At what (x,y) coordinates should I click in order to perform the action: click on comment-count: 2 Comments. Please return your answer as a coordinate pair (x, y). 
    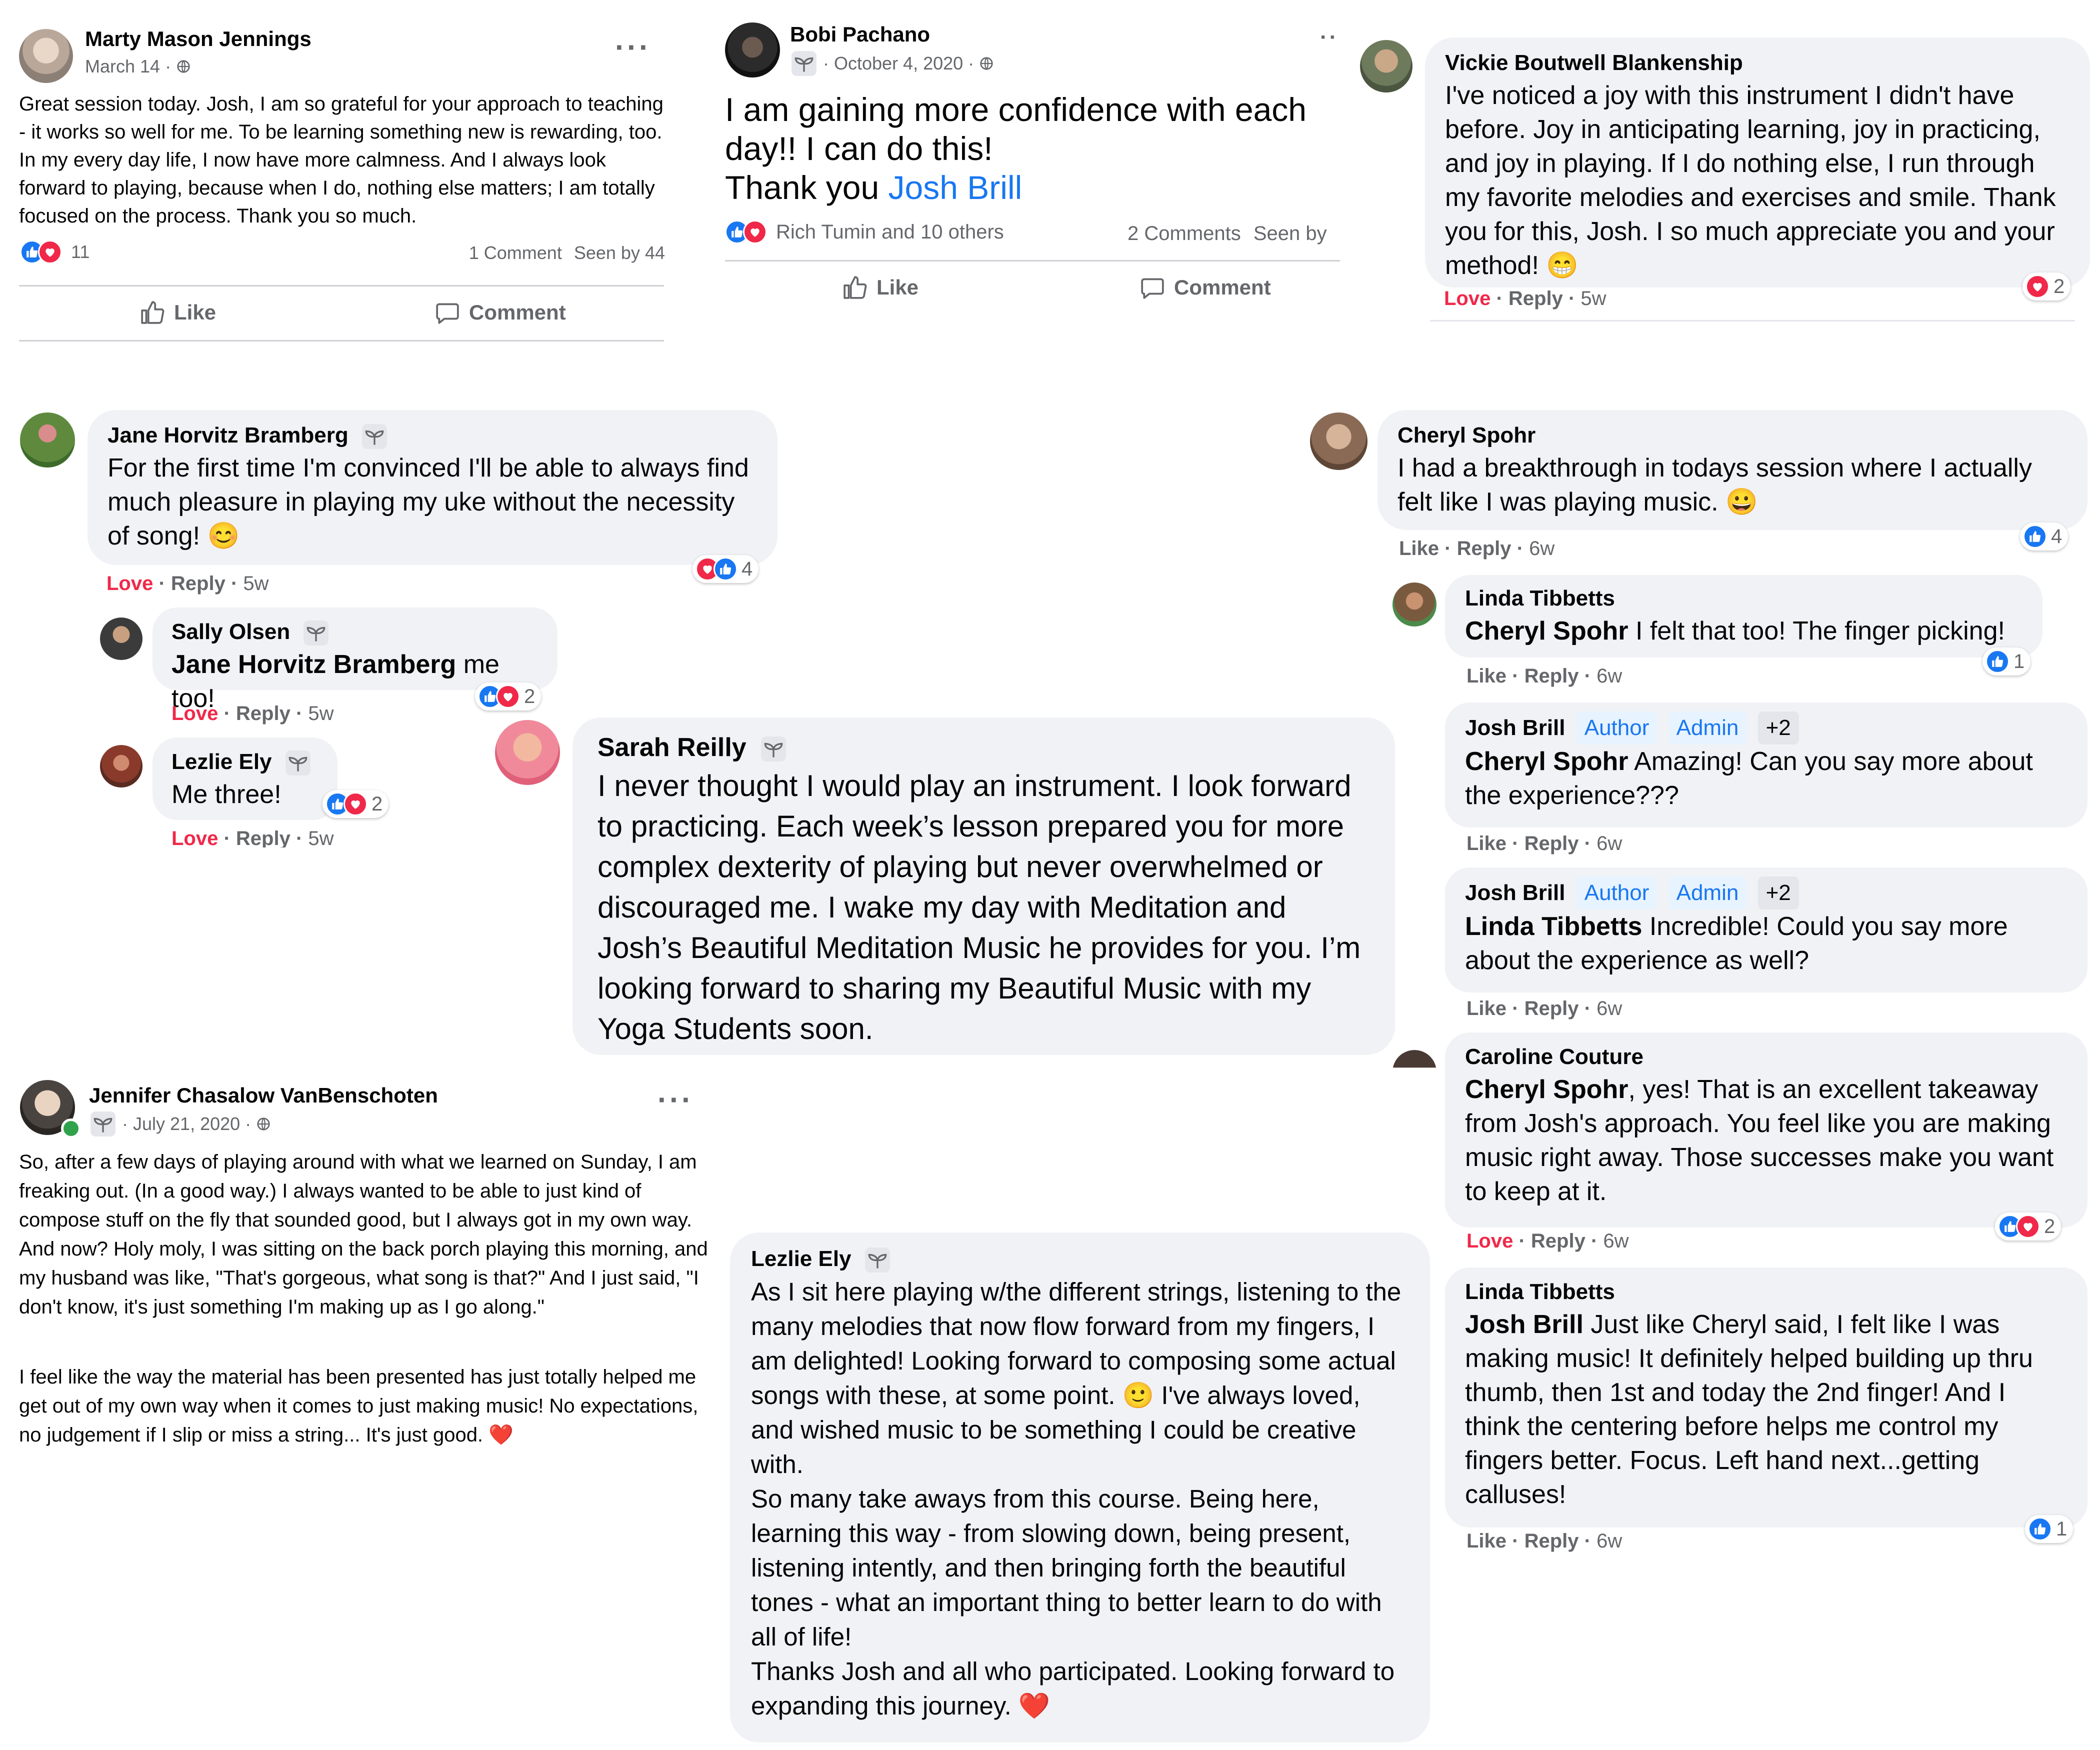
    Looking at the image, I should click on (1184, 233).